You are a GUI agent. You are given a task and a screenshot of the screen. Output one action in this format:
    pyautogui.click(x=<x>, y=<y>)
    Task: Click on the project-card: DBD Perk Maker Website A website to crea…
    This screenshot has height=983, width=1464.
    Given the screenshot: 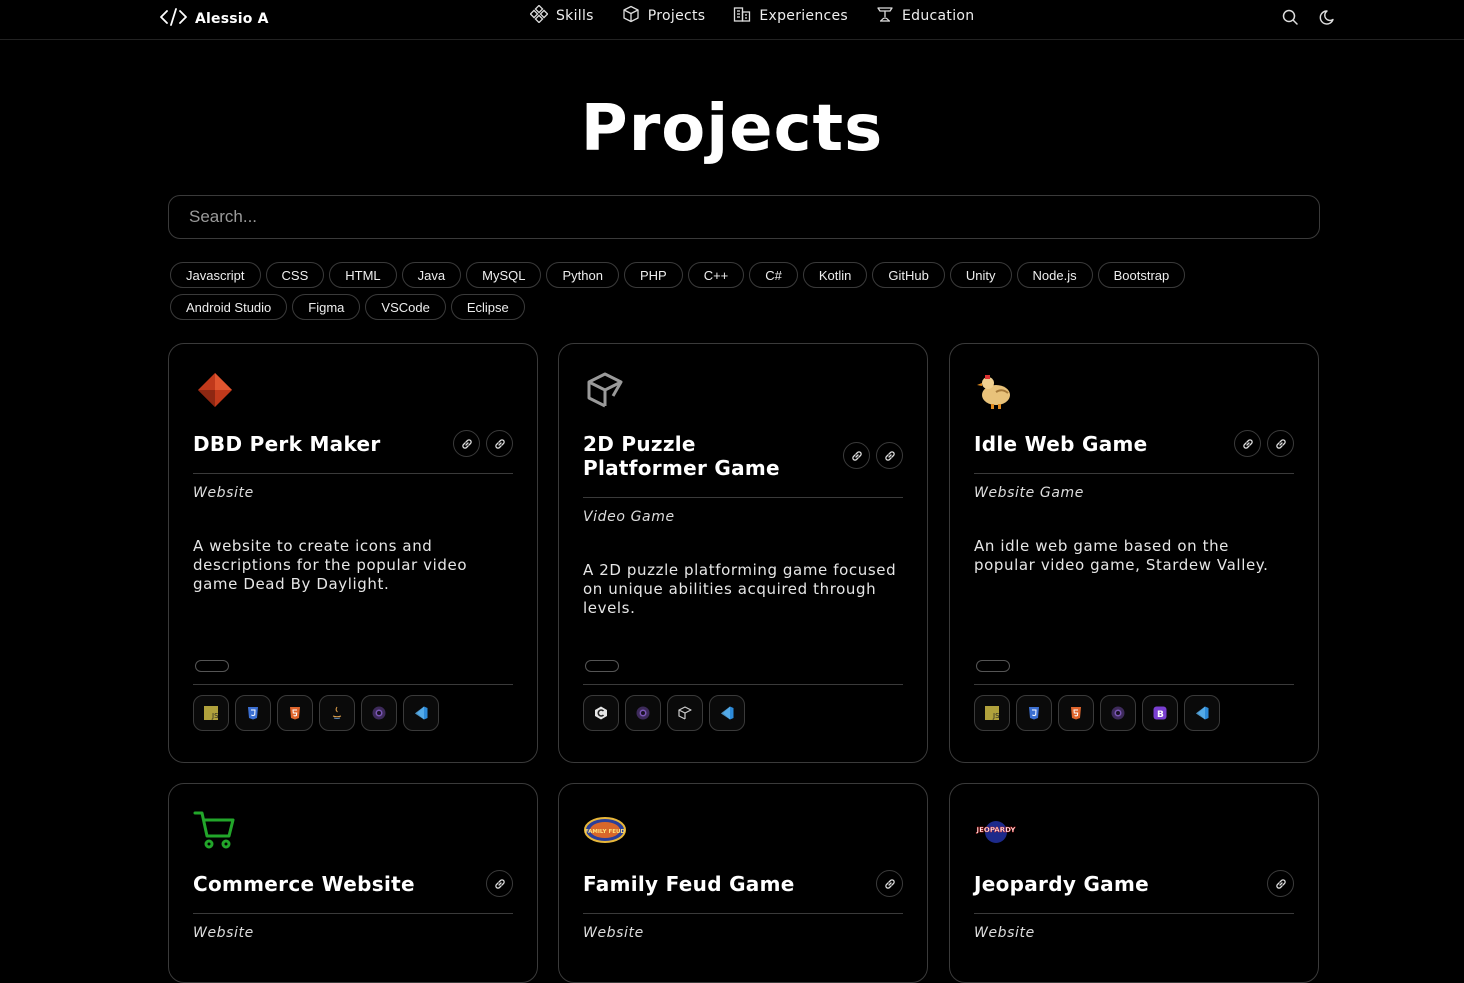 What is the action you would take?
    pyautogui.click(x=353, y=553)
    